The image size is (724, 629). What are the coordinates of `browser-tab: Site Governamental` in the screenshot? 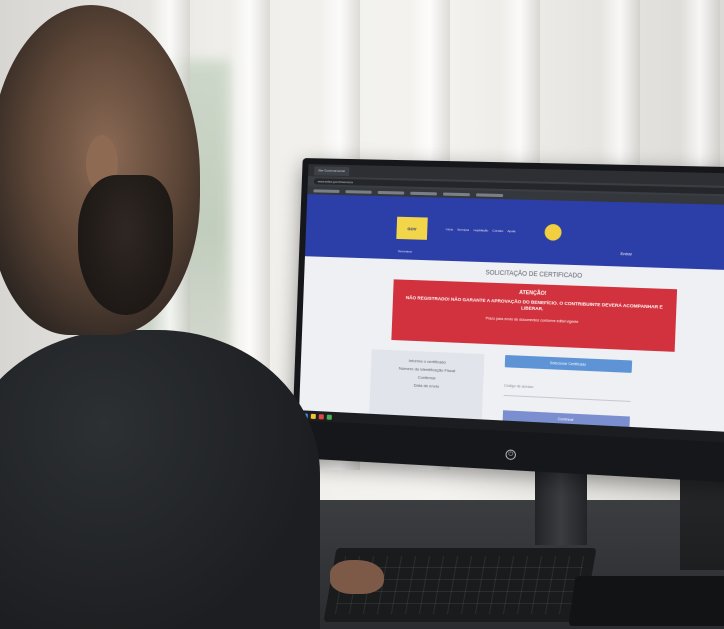 It's located at (331, 171).